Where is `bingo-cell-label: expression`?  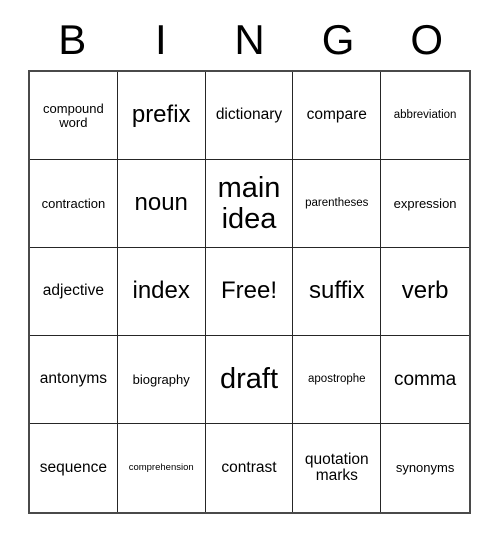
bingo-cell-label: expression is located at coordinates (425, 203).